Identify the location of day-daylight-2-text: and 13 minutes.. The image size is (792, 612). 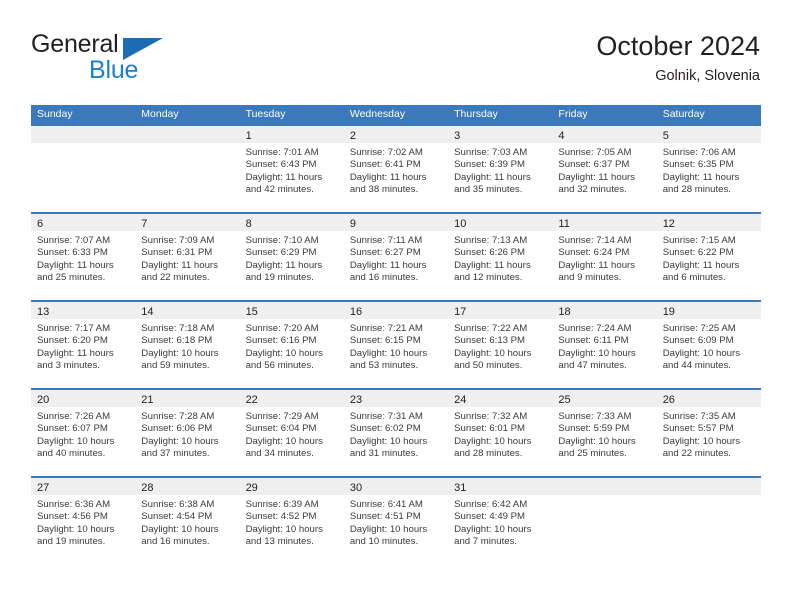
(279, 542).